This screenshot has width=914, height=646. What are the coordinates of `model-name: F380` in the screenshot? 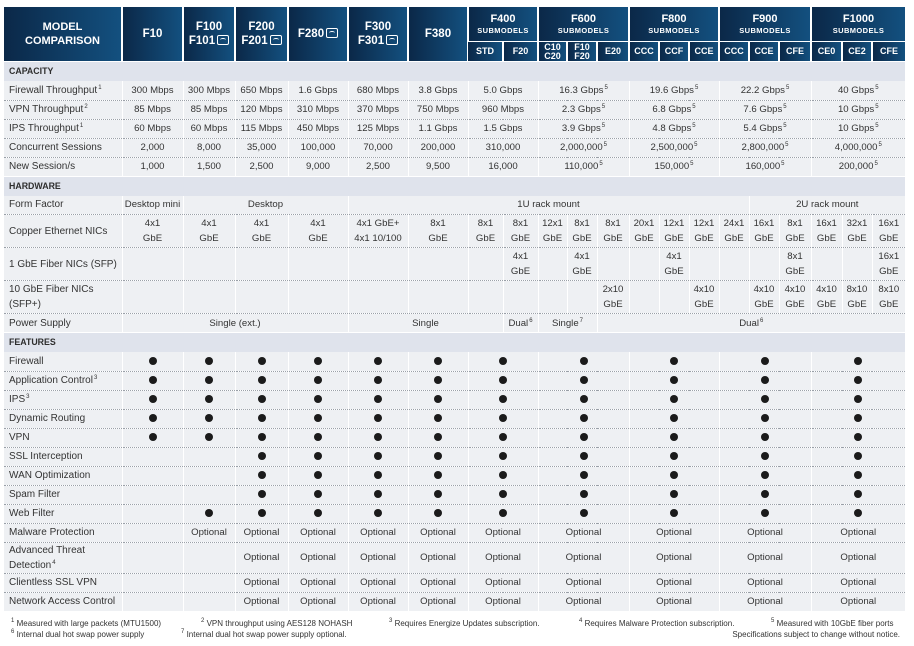 It's located at (438, 34).